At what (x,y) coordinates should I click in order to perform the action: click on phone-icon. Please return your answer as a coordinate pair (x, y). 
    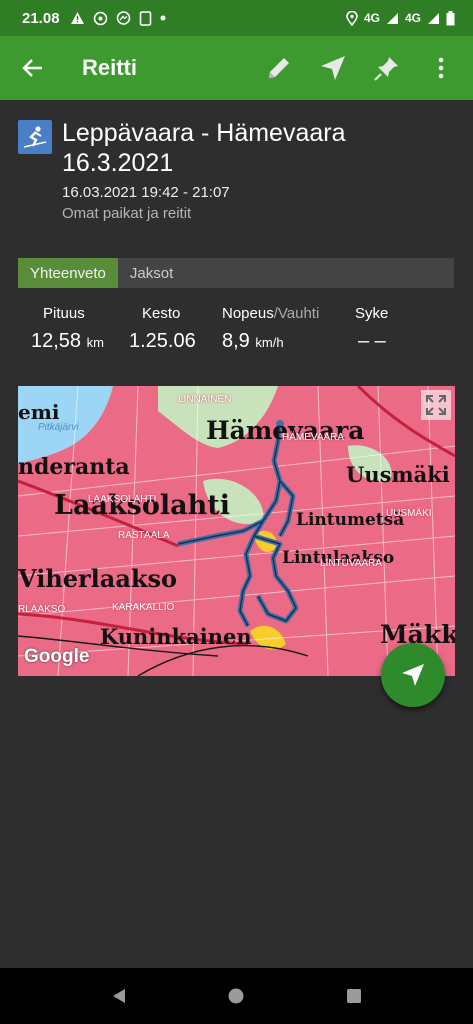
    Looking at the image, I should click on (145, 18).